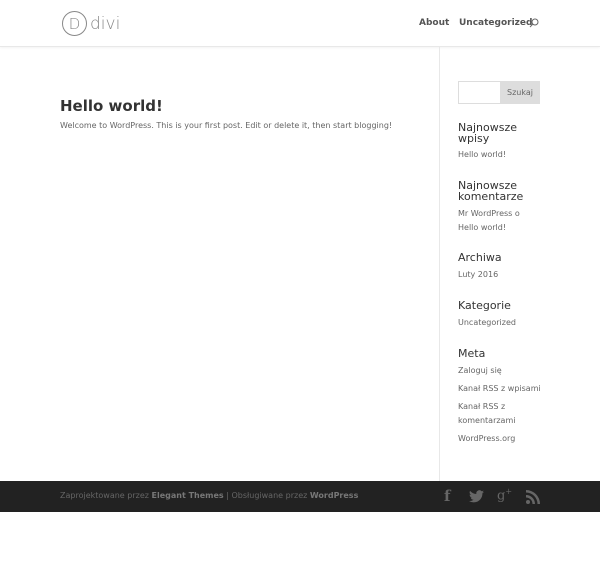 The image size is (600, 587). What do you see at coordinates (500, 439) in the screenshot?
I see `widget-link: WordPress.org` at bounding box center [500, 439].